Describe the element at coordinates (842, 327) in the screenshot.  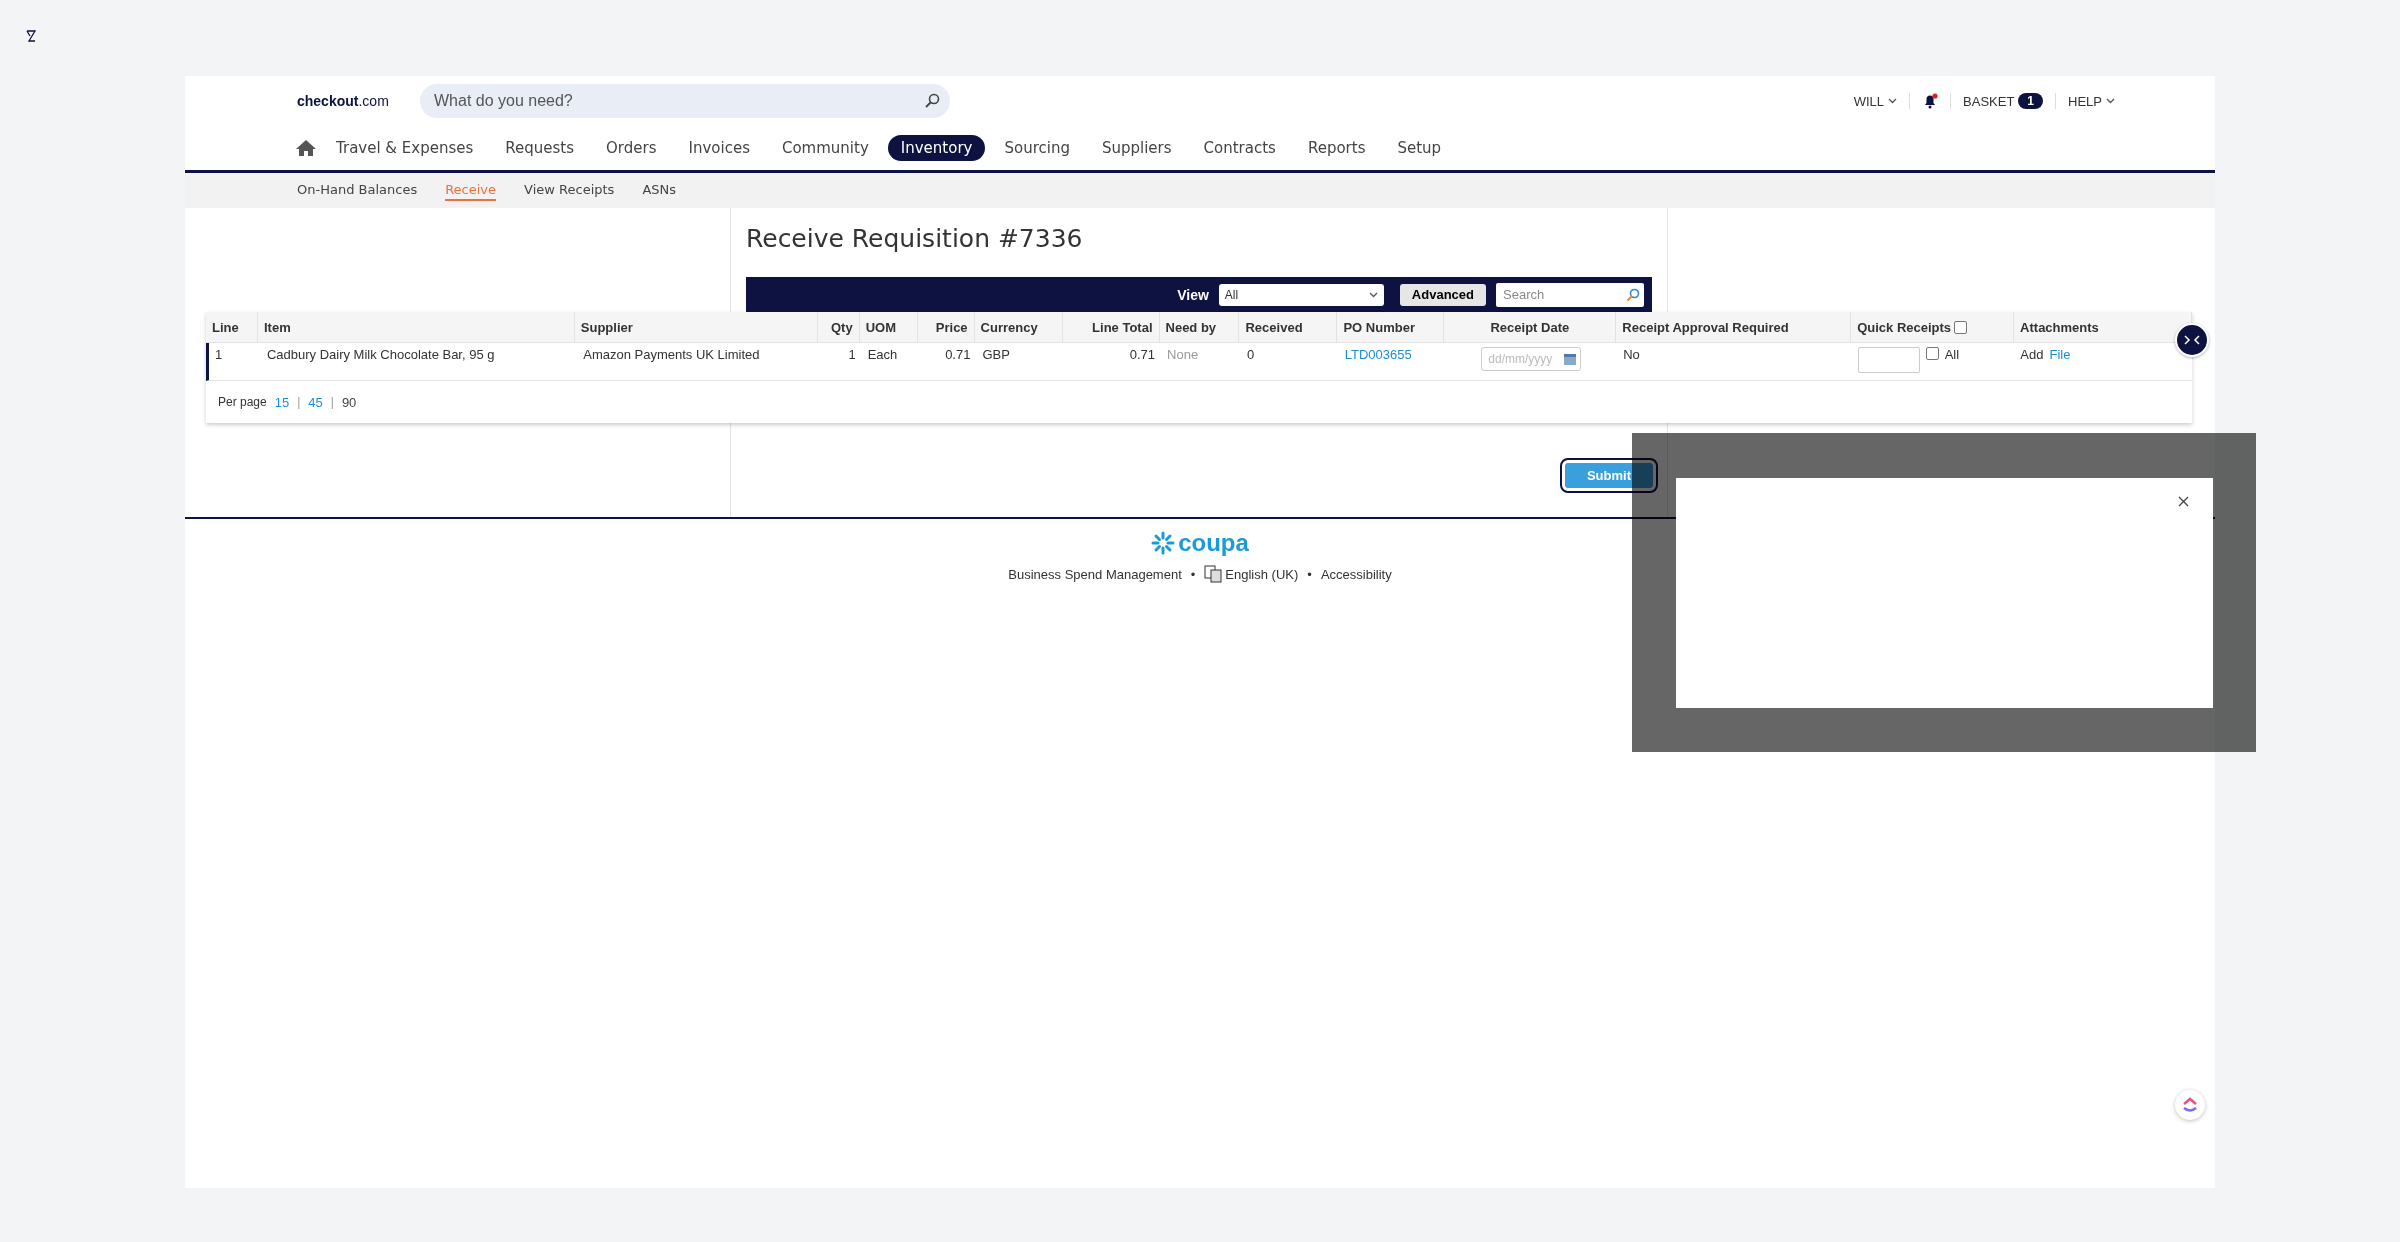
I see `column-header: Qty` at that location.